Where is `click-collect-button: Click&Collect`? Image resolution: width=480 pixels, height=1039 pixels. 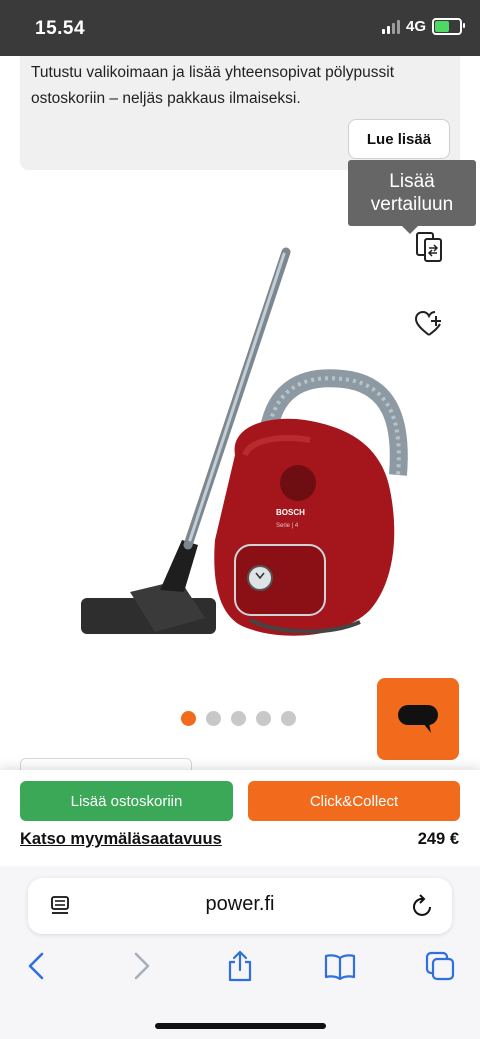
click-collect-button: Click&Collect is located at coordinates (354, 801).